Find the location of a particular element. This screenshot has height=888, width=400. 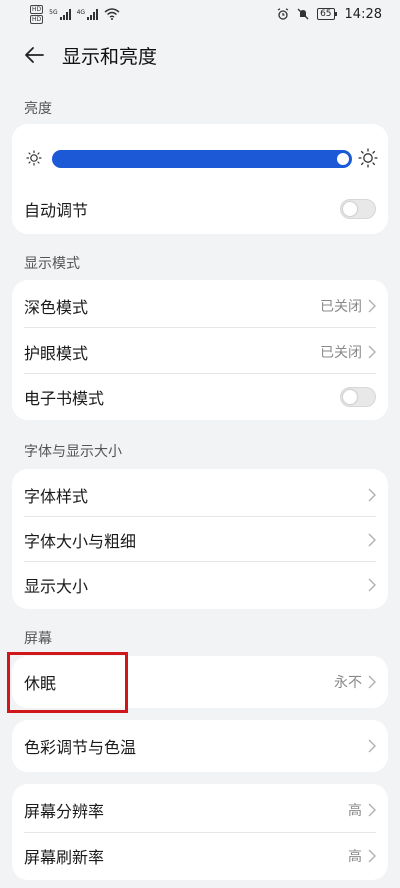

eye-comfort-row: 护眼模式 已关闭 is located at coordinates (200, 351).